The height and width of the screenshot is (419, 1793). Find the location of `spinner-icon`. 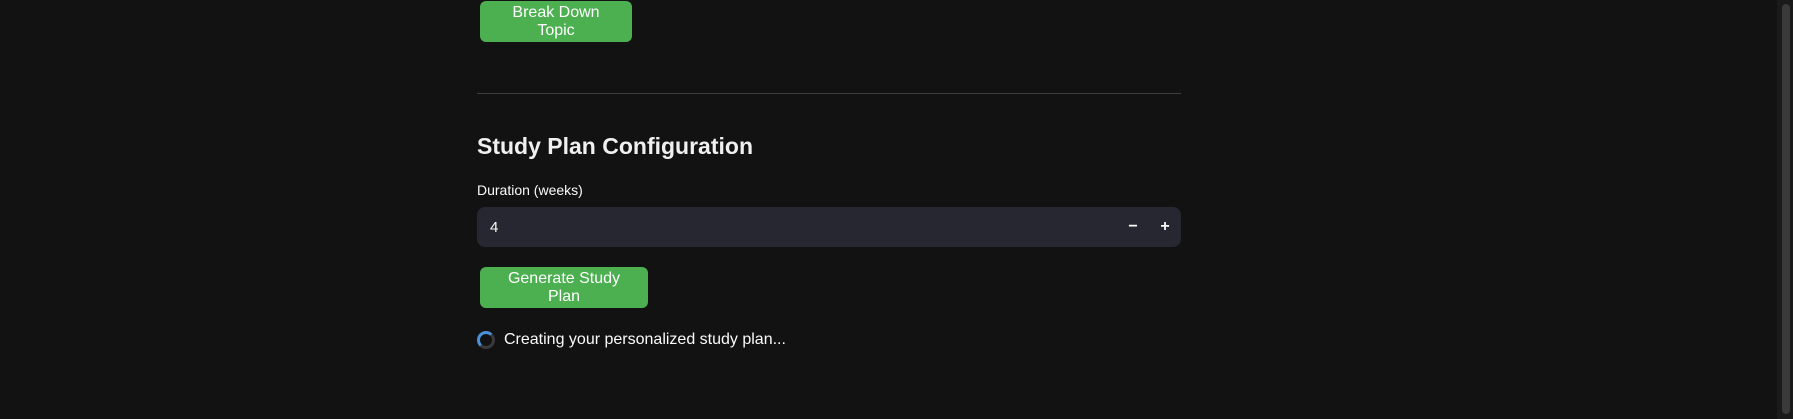

spinner-icon is located at coordinates (486, 340).